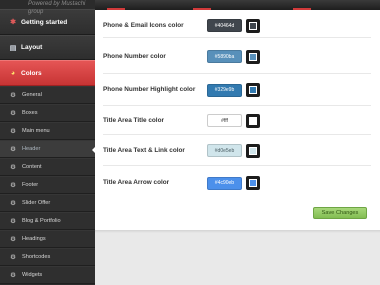 Image resolution: width=380 pixels, height=285 pixels. What do you see at coordinates (32, 167) in the screenshot?
I see `sidebar-subitem-label: Content` at bounding box center [32, 167].